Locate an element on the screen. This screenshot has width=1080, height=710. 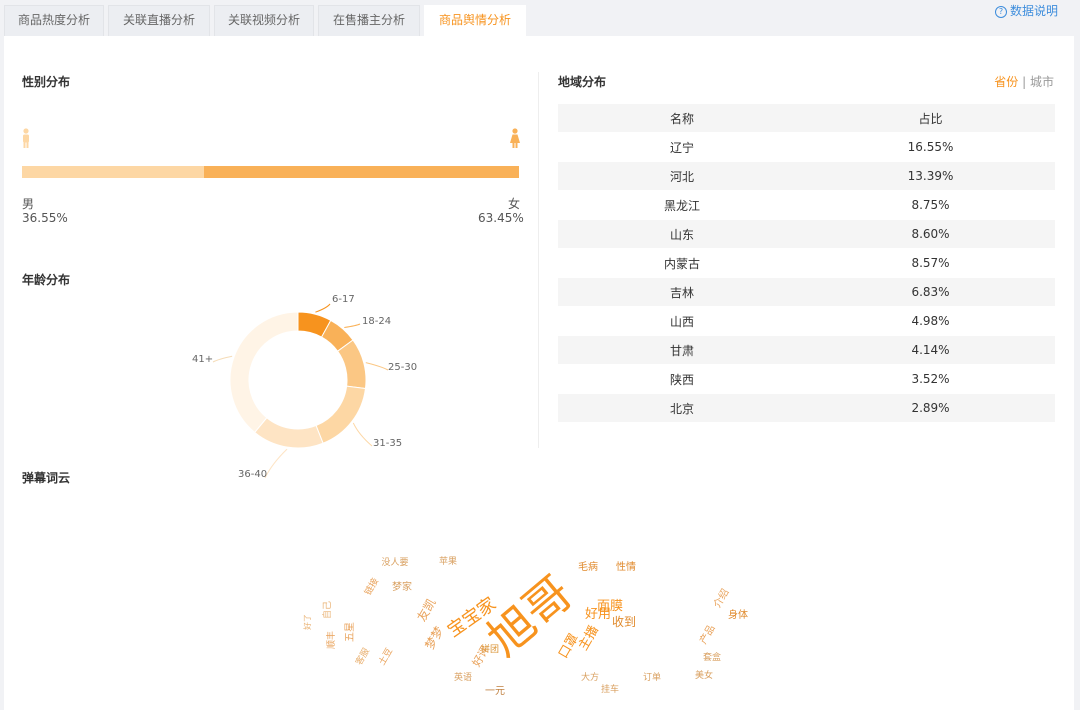
cloud-word: 挂车 is located at coordinates (610, 689).